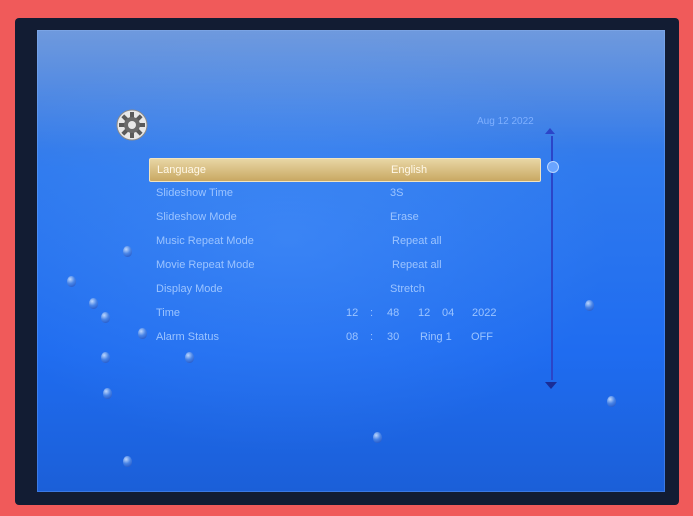 This screenshot has height=516, width=693. I want to click on menu-item-value: English, so click(409, 170).